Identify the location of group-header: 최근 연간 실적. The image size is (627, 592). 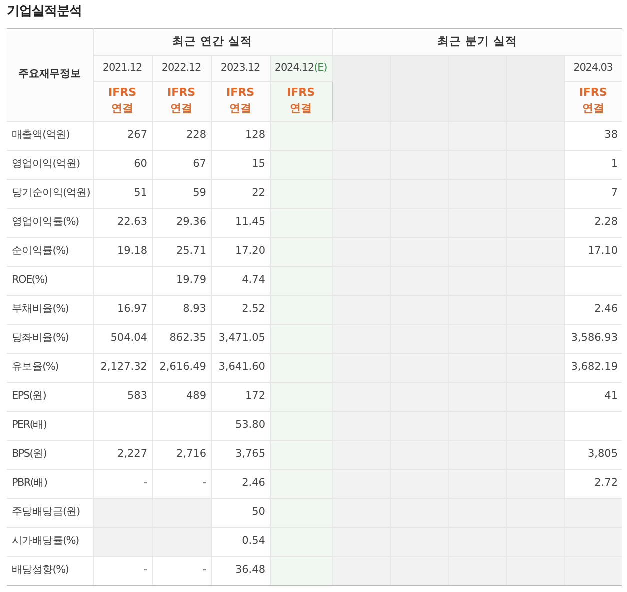
(212, 42).